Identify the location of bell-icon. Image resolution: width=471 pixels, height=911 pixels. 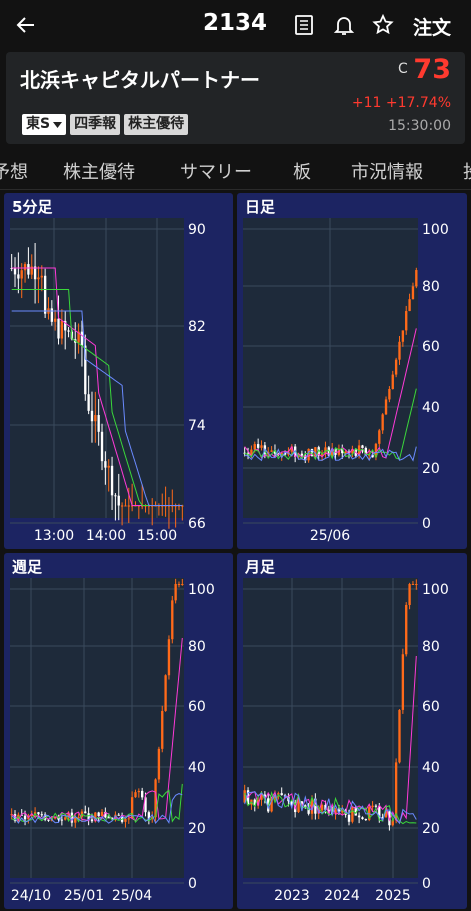
(344, 25).